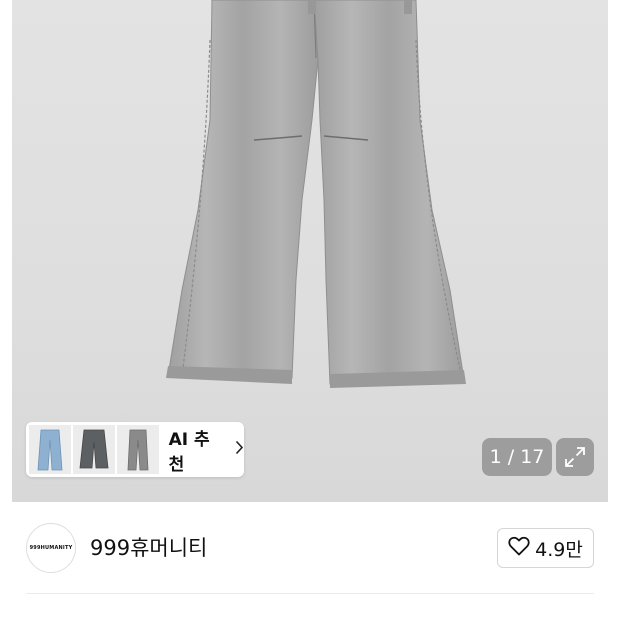 This screenshot has height=620, width=620. Describe the element at coordinates (559, 549) in the screenshot. I see `like-count: 4.9만` at that location.